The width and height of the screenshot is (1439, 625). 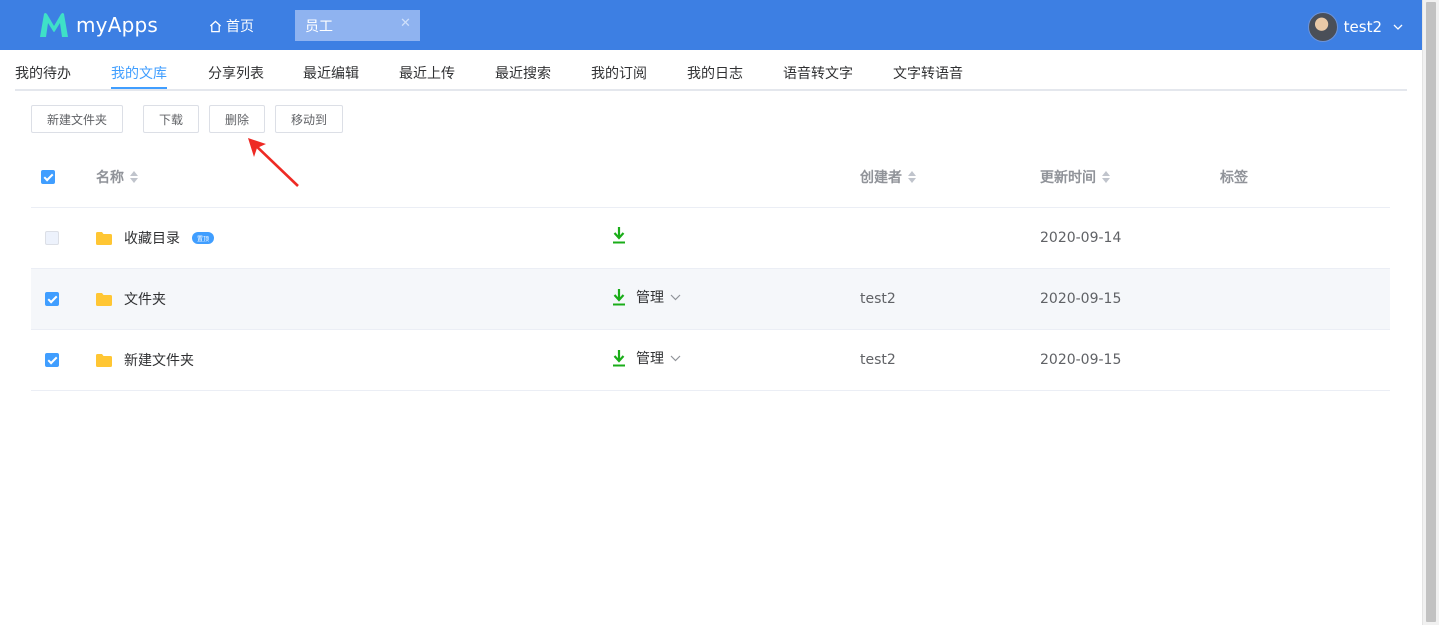 I want to click on column-header-updated-label: 更新时间, so click(x=1068, y=178).